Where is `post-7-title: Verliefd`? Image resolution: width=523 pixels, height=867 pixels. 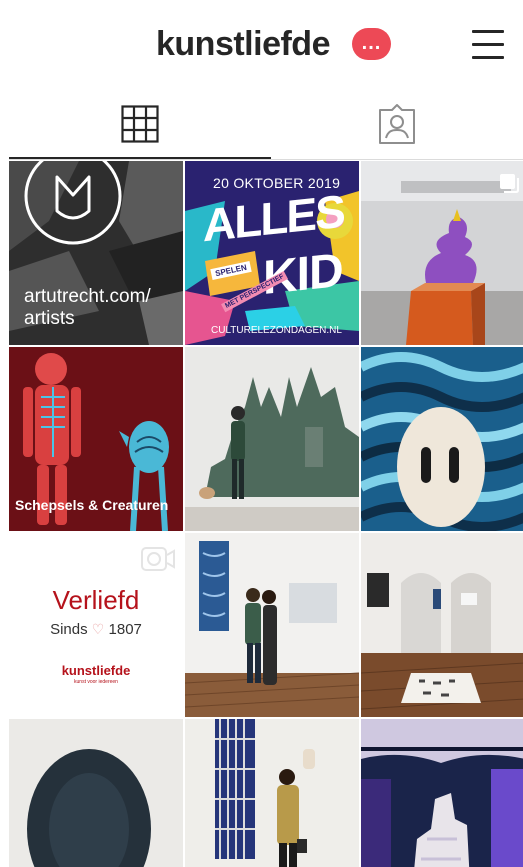 post-7-title: Verliefd is located at coordinates (96, 600).